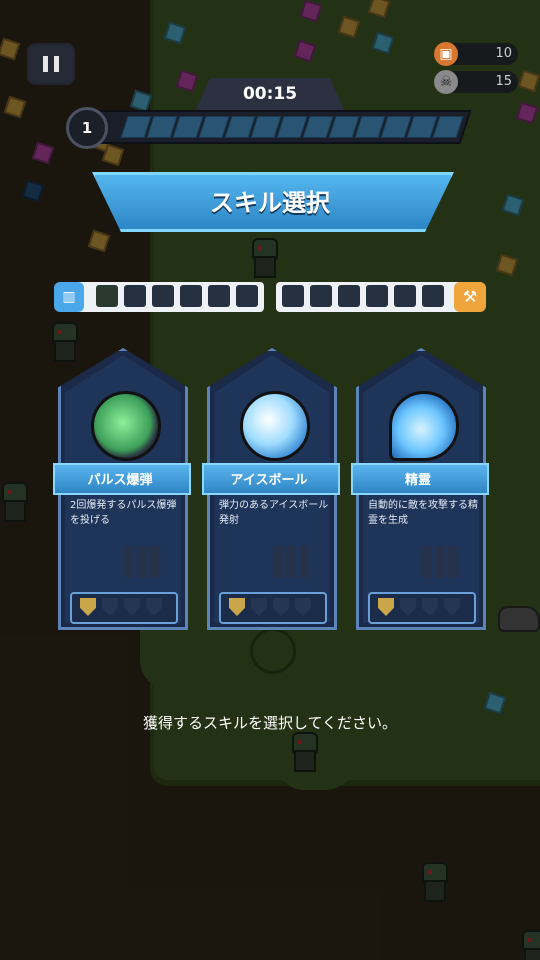 Image resolution: width=540 pixels, height=960 pixels. What do you see at coordinates (503, 81) in the screenshot?
I see `kill-count: 15` at bounding box center [503, 81].